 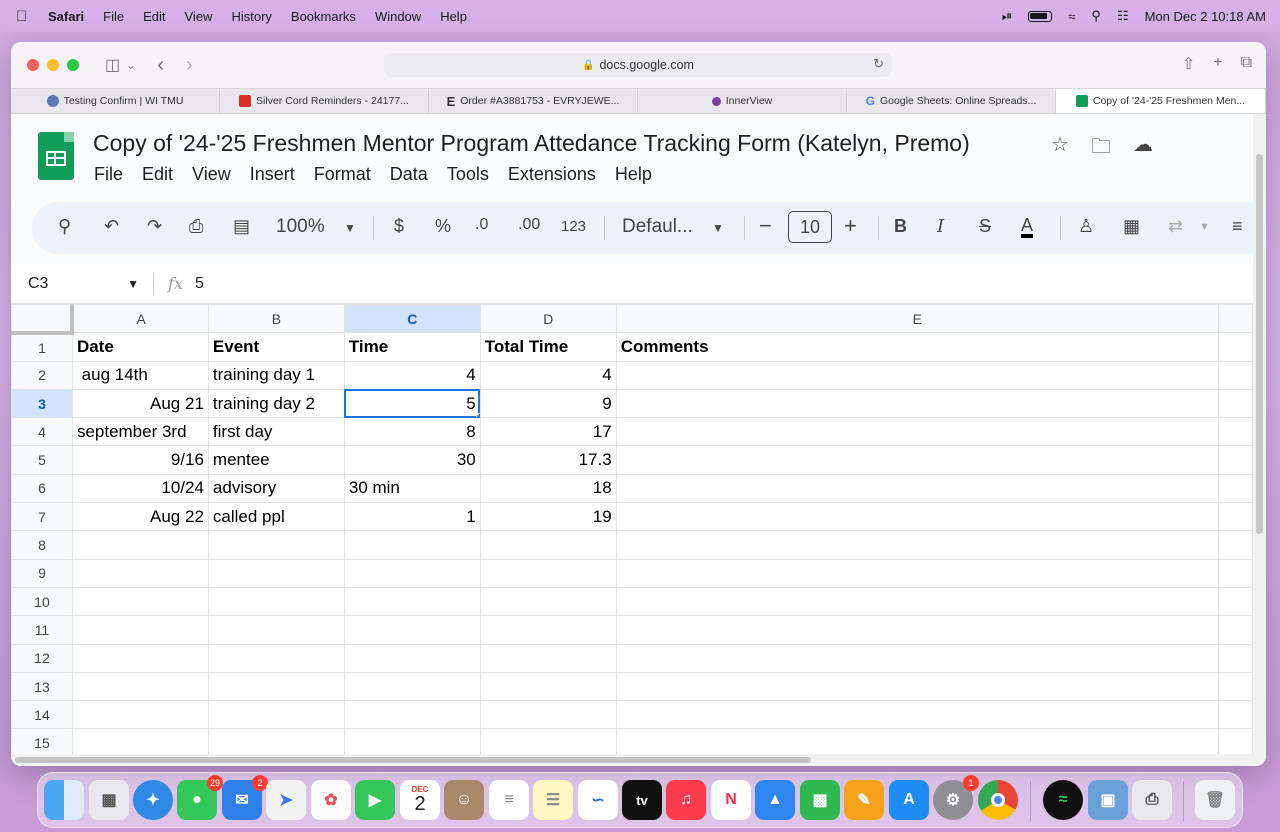 What do you see at coordinates (412, 403) in the screenshot?
I see `cell-c3-selected: 5` at bounding box center [412, 403].